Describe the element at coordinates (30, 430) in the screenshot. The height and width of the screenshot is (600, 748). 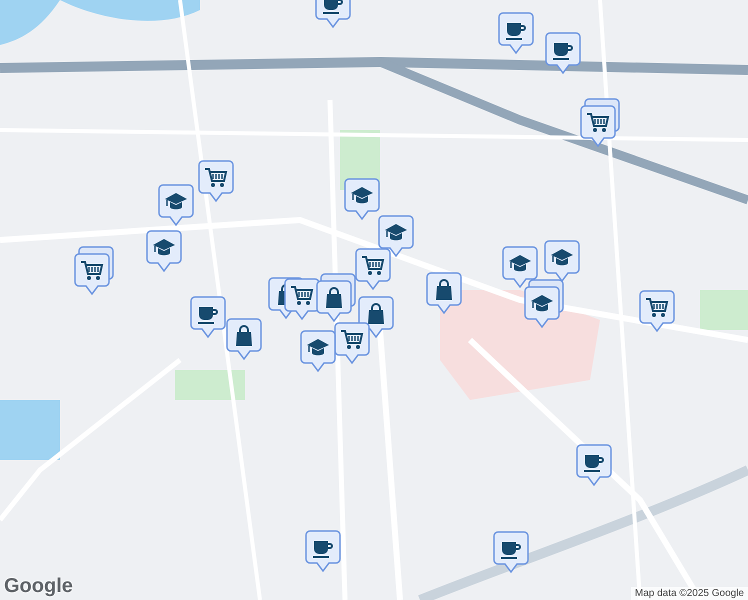
I see `pond-area` at that location.